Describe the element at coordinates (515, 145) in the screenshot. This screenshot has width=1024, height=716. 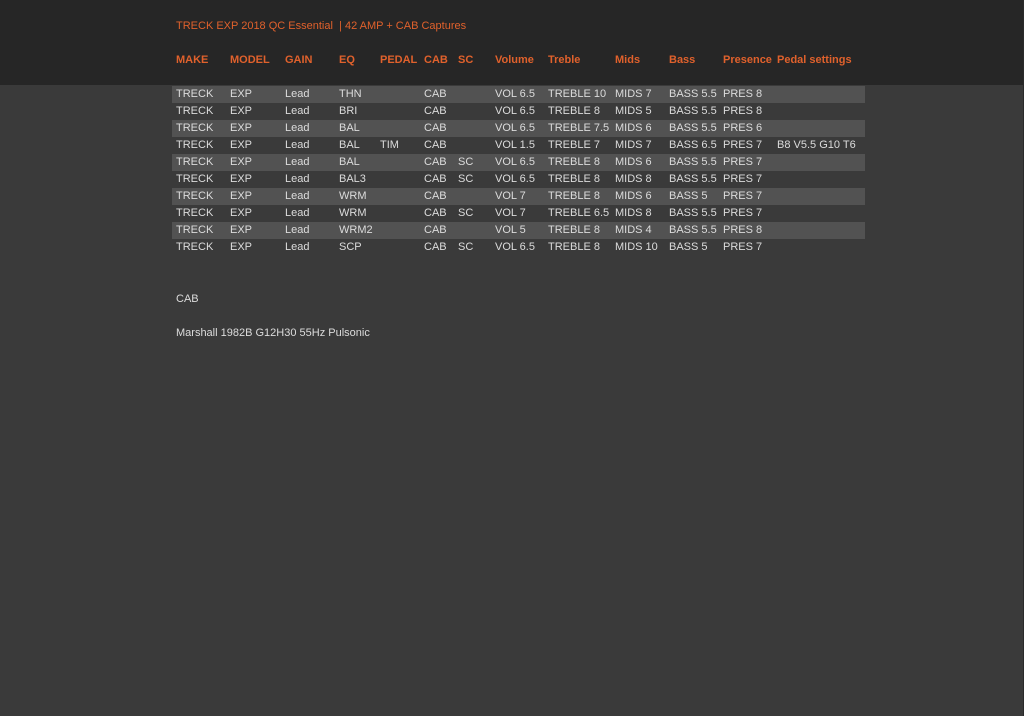
I see `cell-volume: VOL 1.5` at that location.